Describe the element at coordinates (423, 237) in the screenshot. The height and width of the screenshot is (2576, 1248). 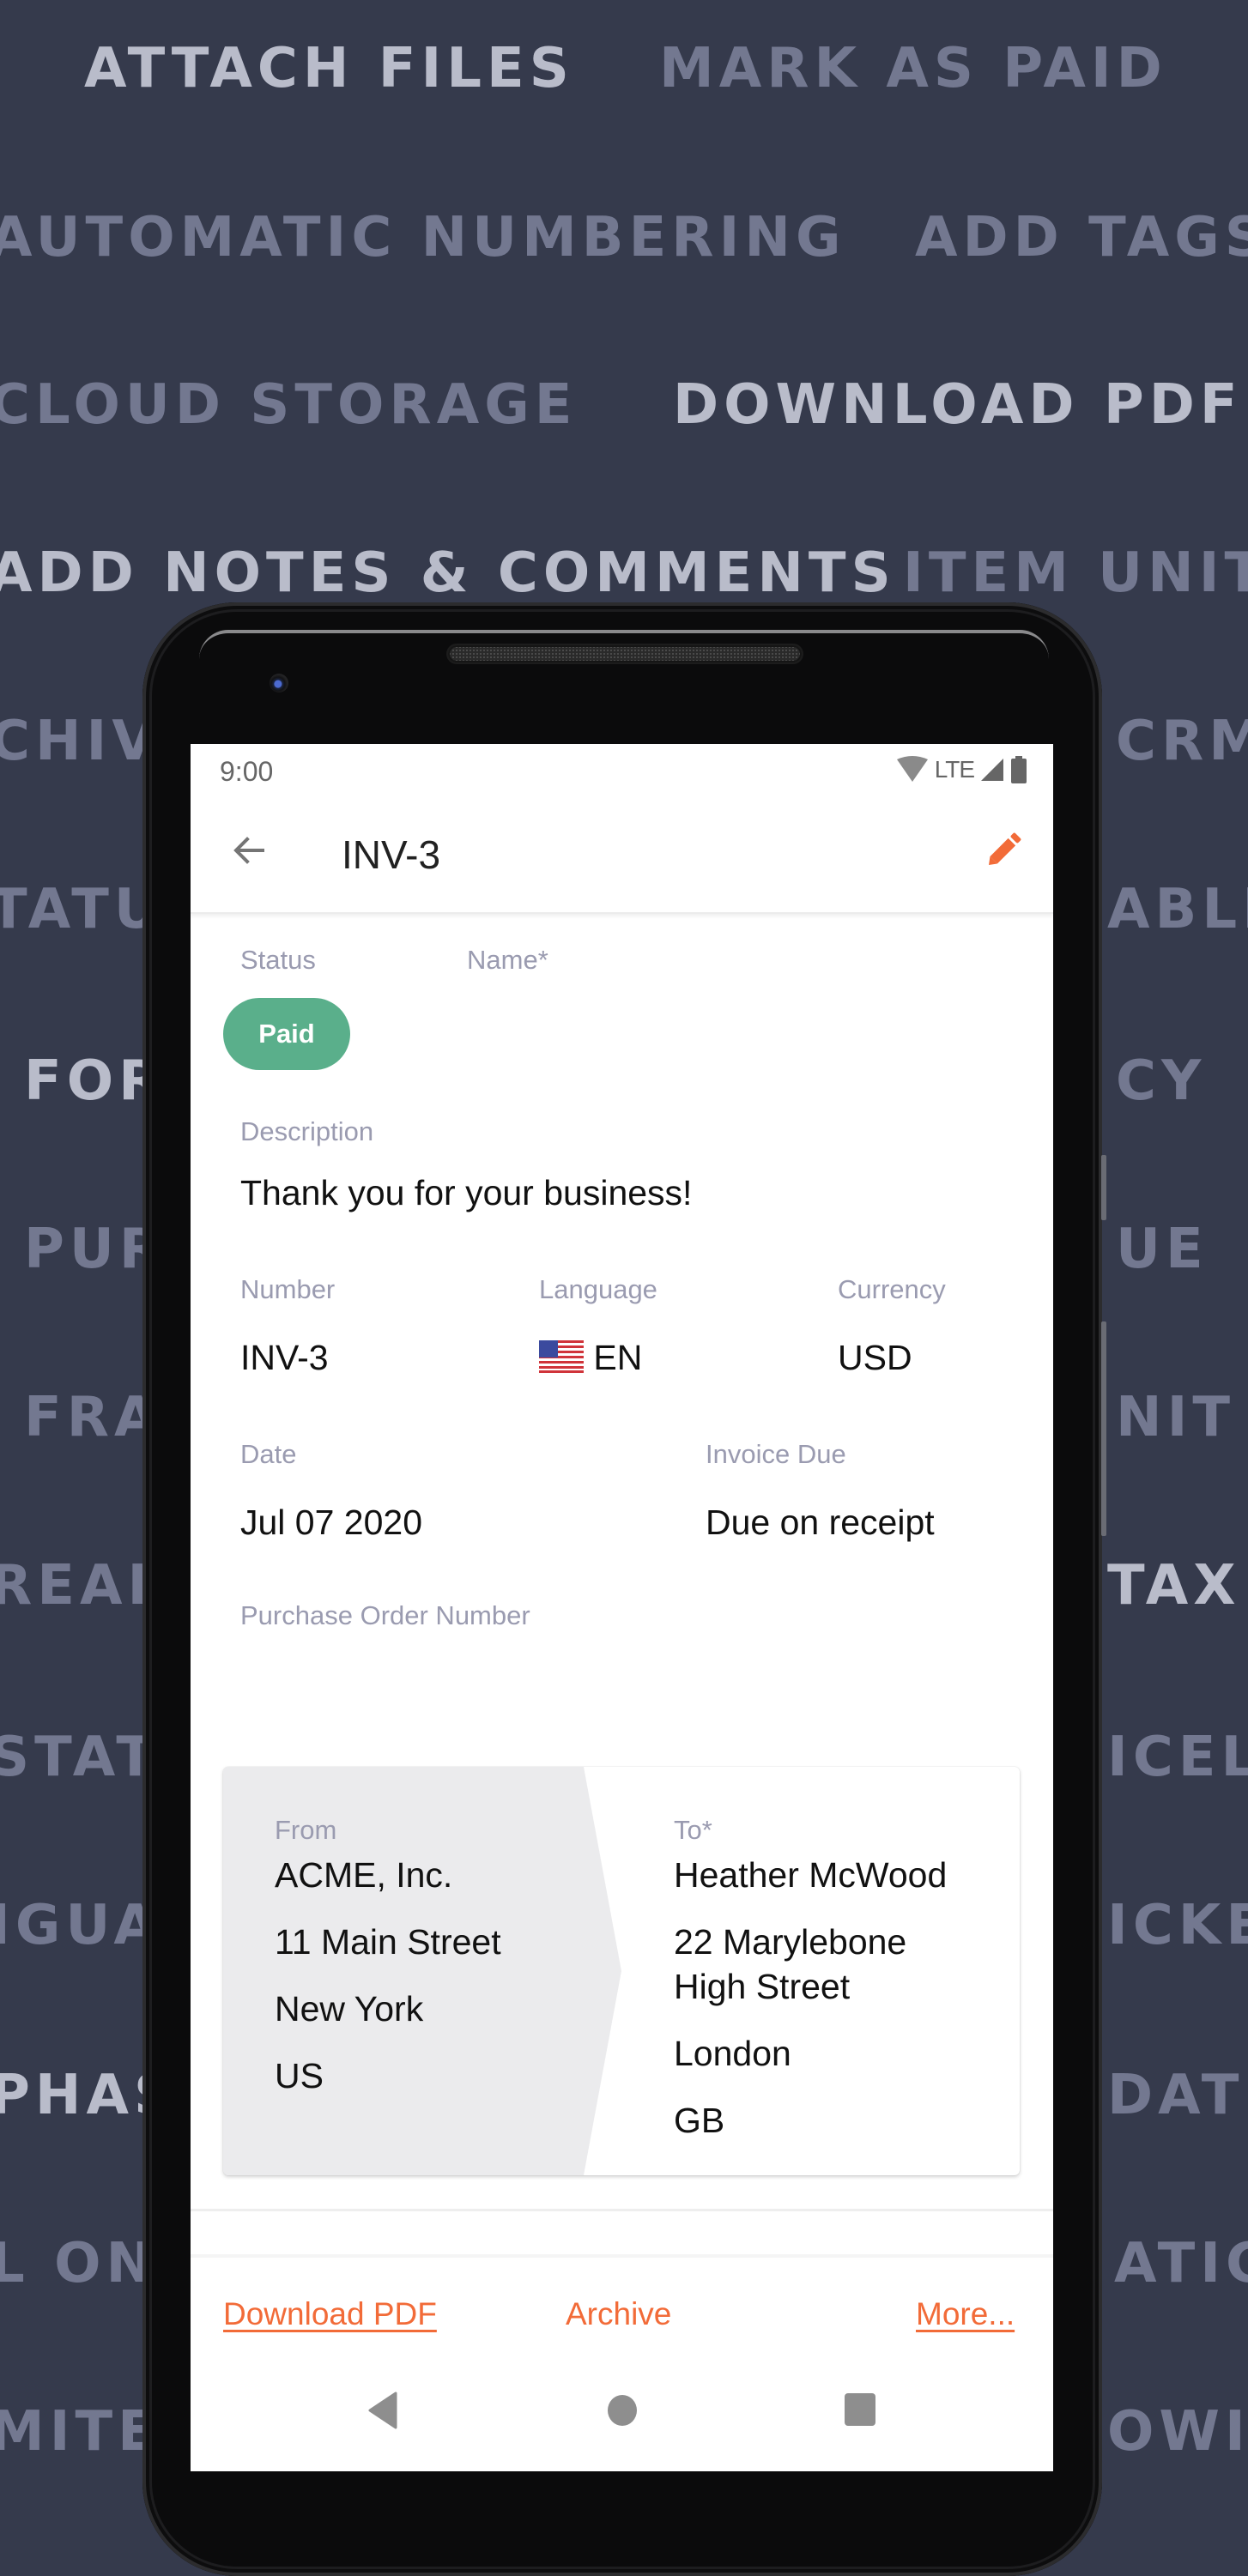
I see `background-feature-word: AUTOMATIC NUMBERING` at that location.